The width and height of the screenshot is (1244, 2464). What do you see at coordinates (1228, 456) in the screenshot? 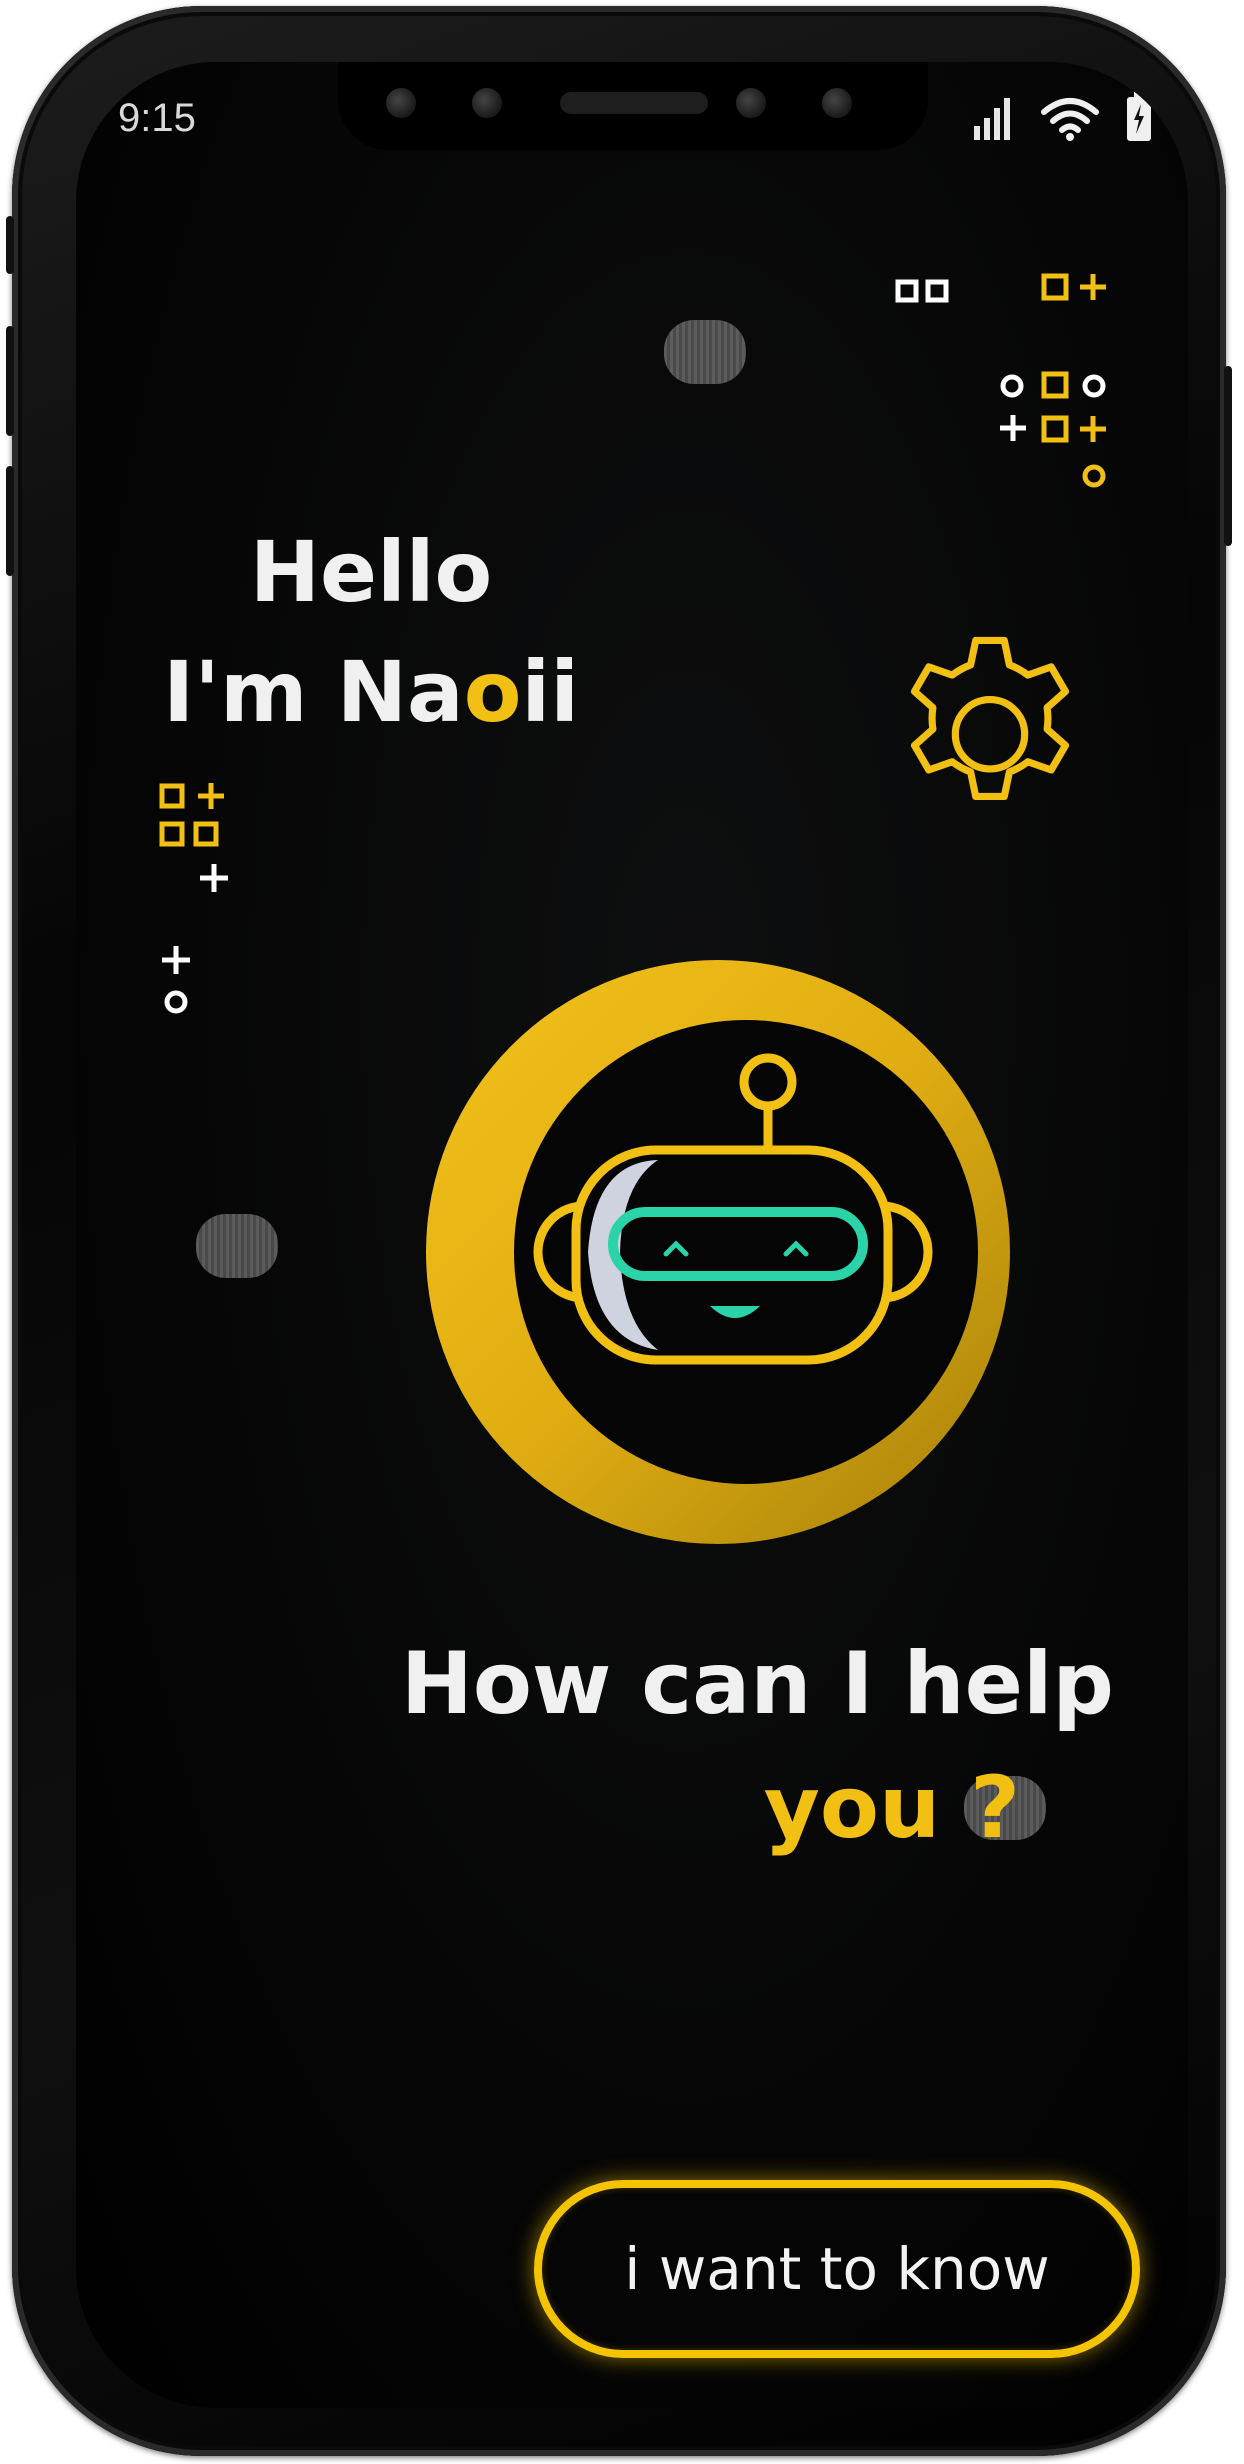
I see `power-button` at bounding box center [1228, 456].